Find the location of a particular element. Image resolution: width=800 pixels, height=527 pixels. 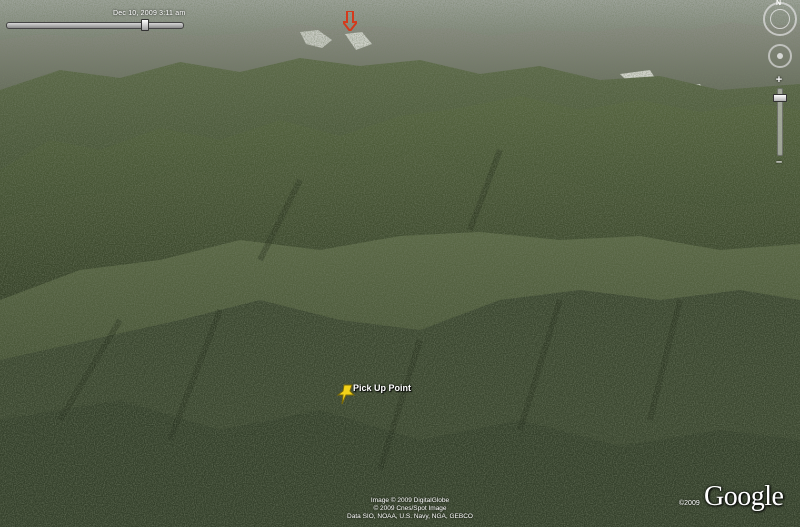

zoom-slider-handle is located at coordinates (780, 98).